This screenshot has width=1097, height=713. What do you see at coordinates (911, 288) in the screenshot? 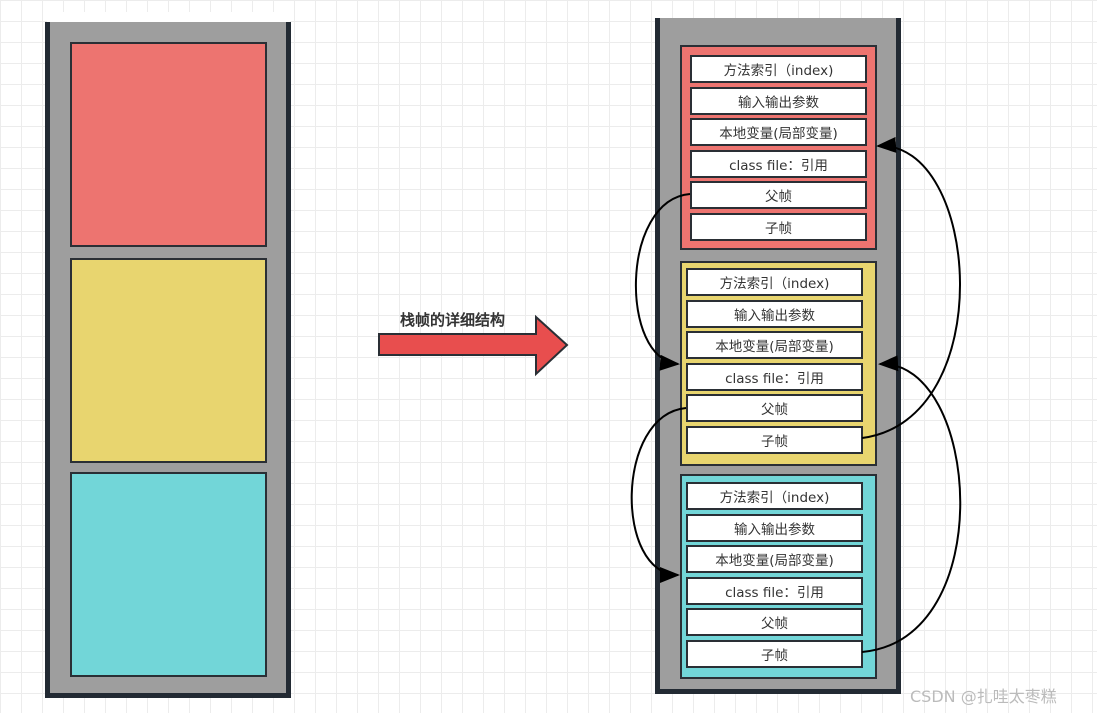
I see `link-child-yellow-to-red` at bounding box center [911, 288].